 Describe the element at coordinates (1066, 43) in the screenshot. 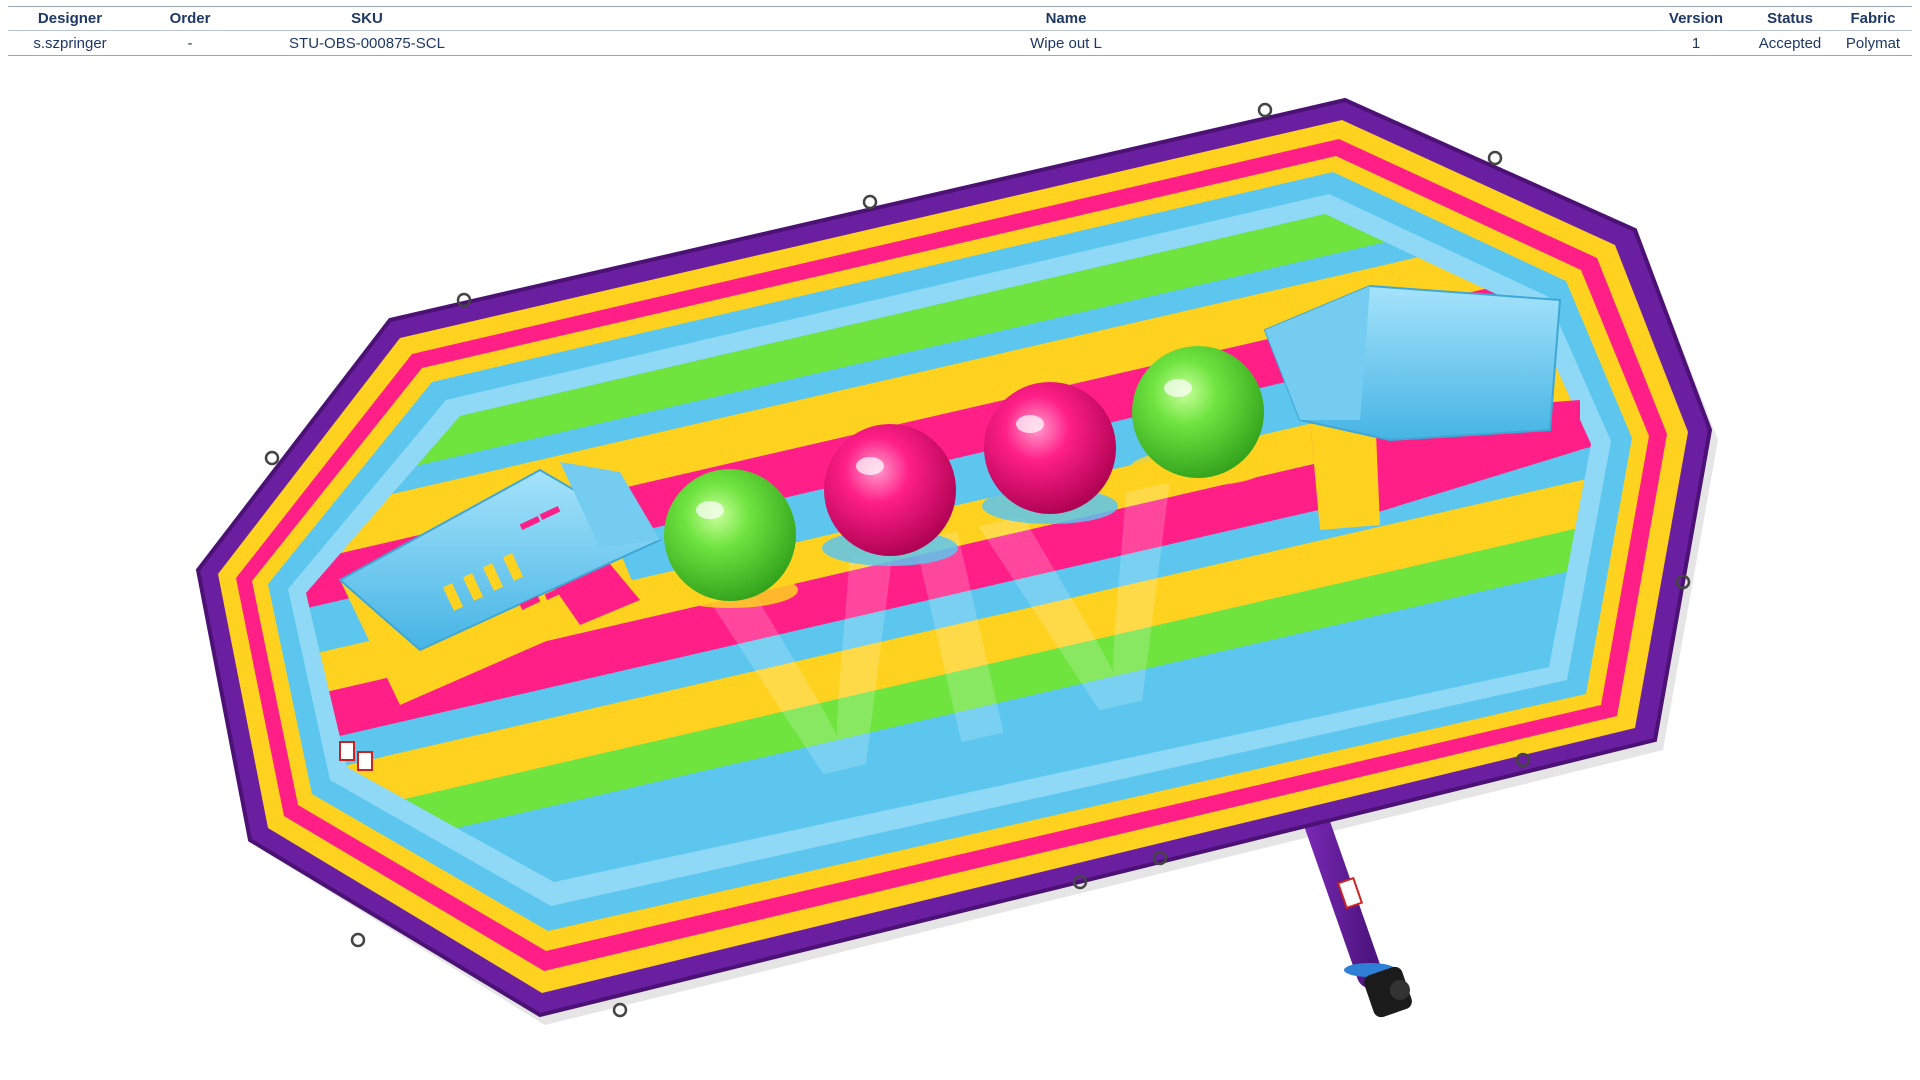

I see `cell-name: Wipe out L` at that location.